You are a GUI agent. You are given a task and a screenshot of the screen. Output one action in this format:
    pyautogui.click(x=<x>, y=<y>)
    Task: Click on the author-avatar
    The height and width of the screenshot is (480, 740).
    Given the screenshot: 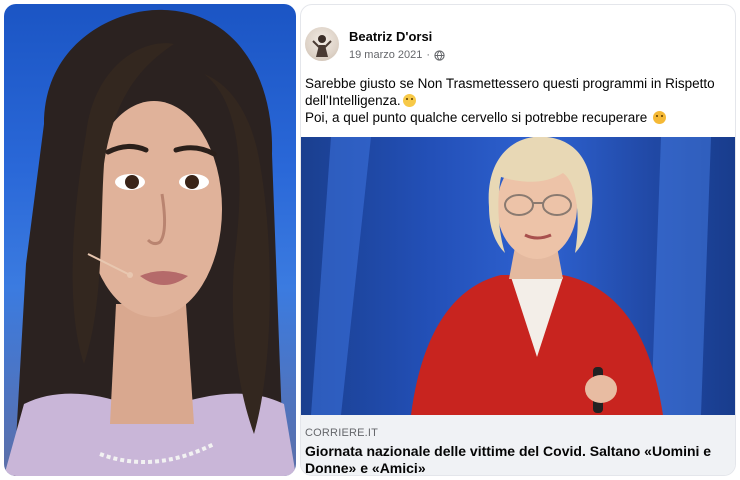 What is the action you would take?
    pyautogui.click(x=322, y=44)
    